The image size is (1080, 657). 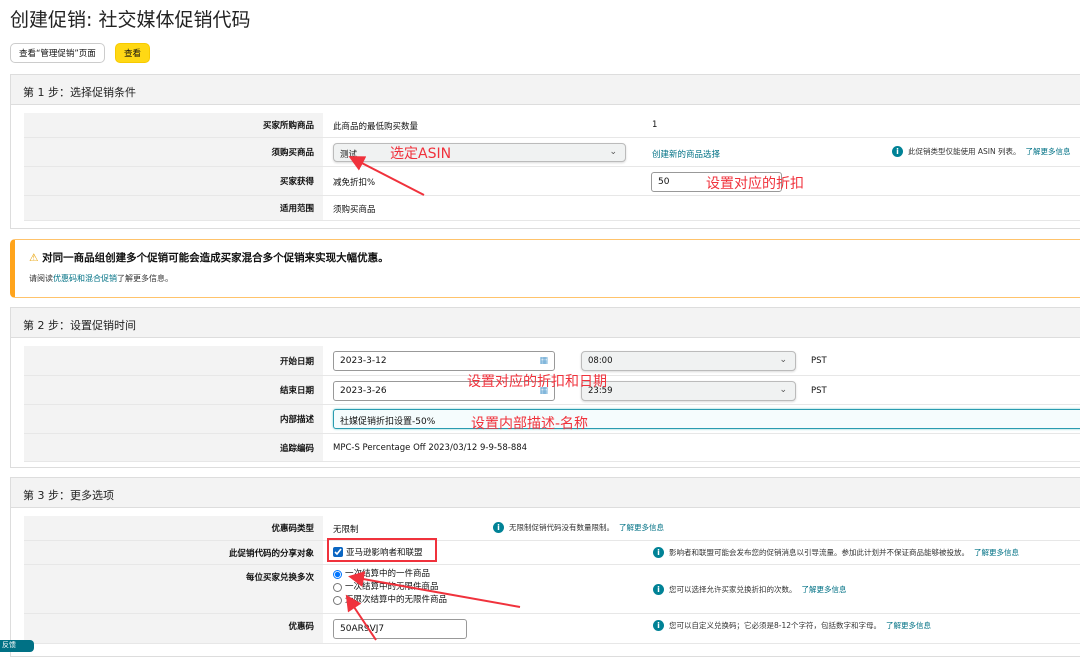 I want to click on arrow-radio, so click(x=434, y=589).